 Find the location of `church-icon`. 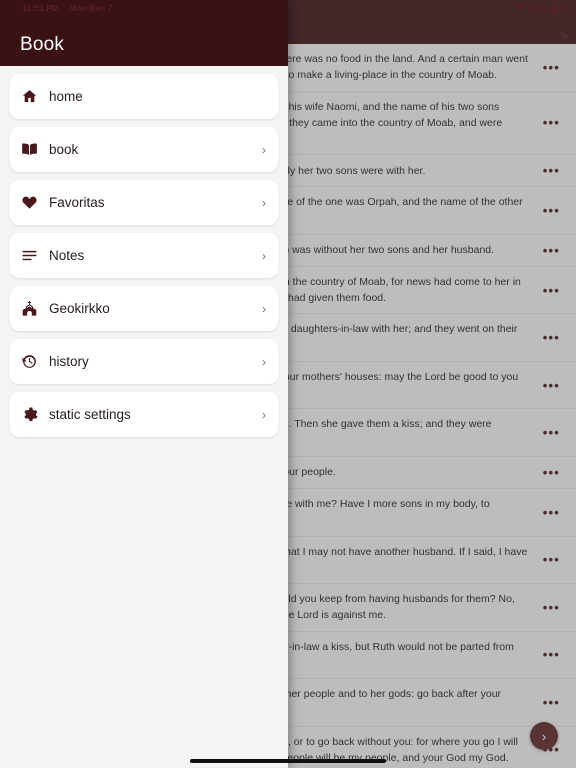

church-icon is located at coordinates (29, 308).